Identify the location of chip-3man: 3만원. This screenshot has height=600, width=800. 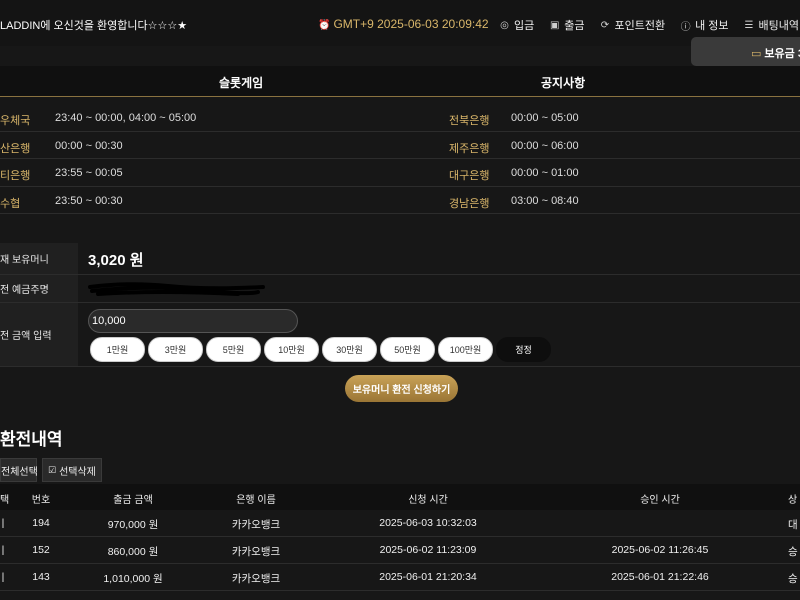
(175, 349).